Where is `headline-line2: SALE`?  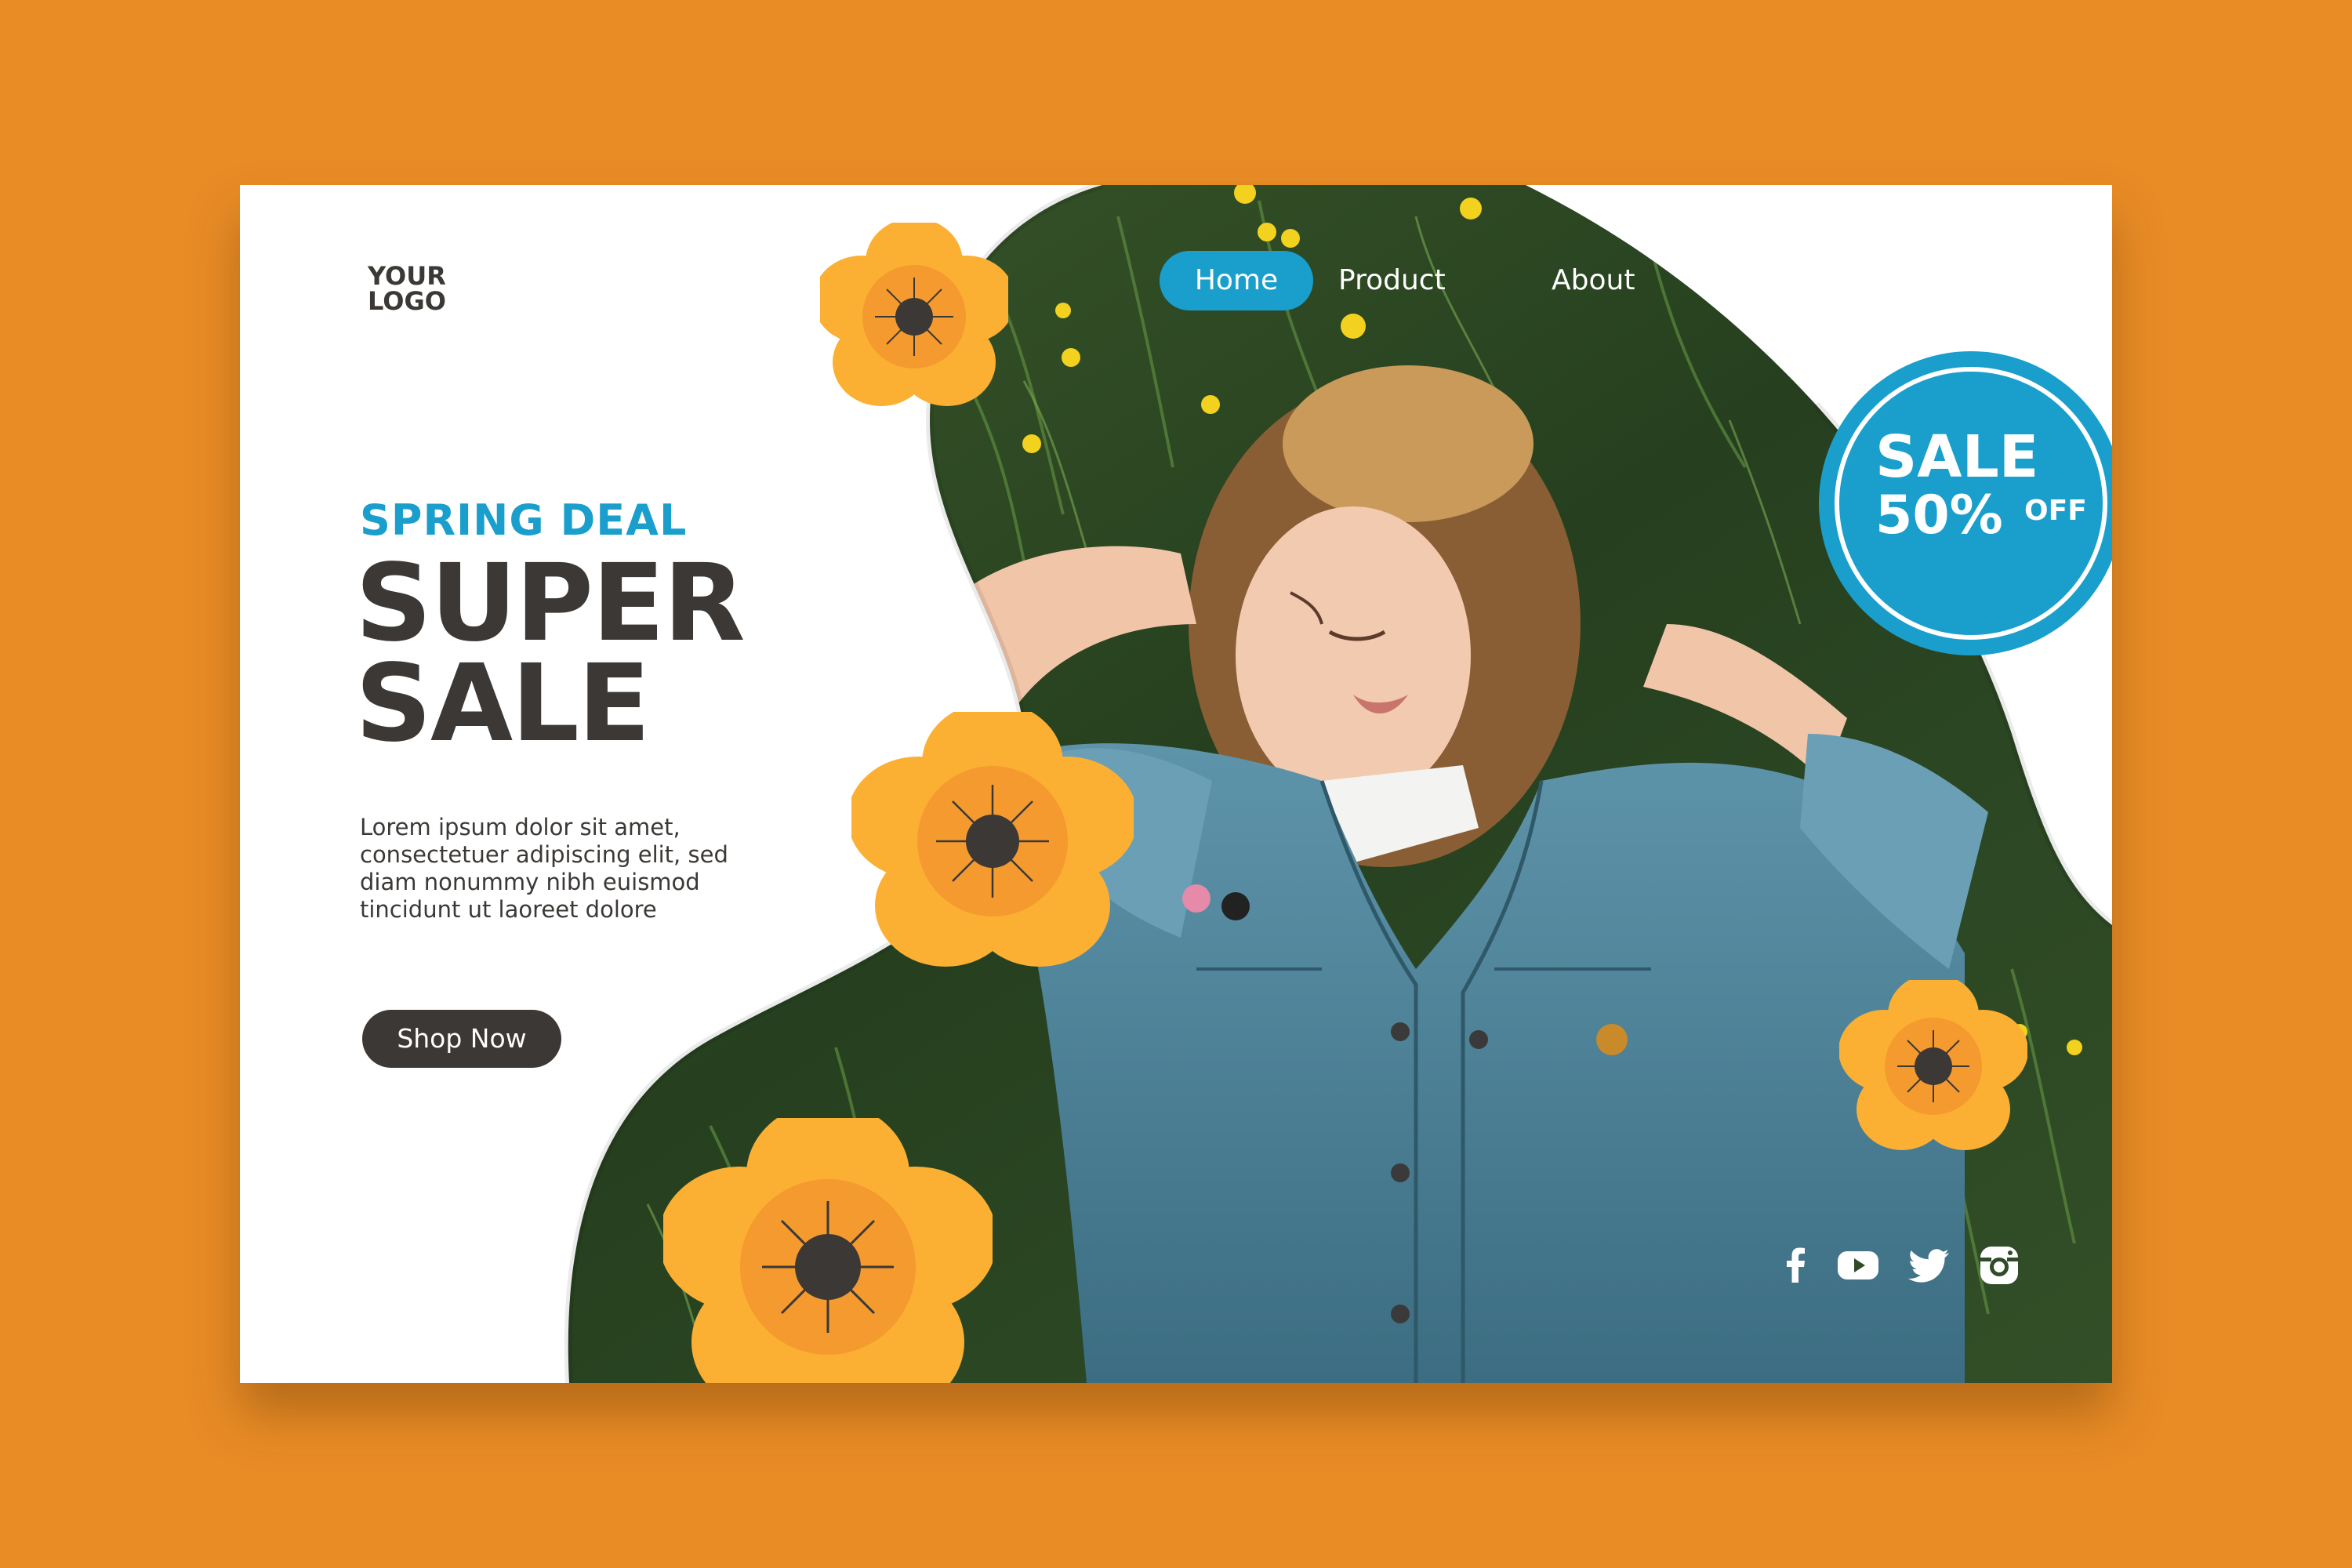
headline-line2: SALE is located at coordinates (503, 704).